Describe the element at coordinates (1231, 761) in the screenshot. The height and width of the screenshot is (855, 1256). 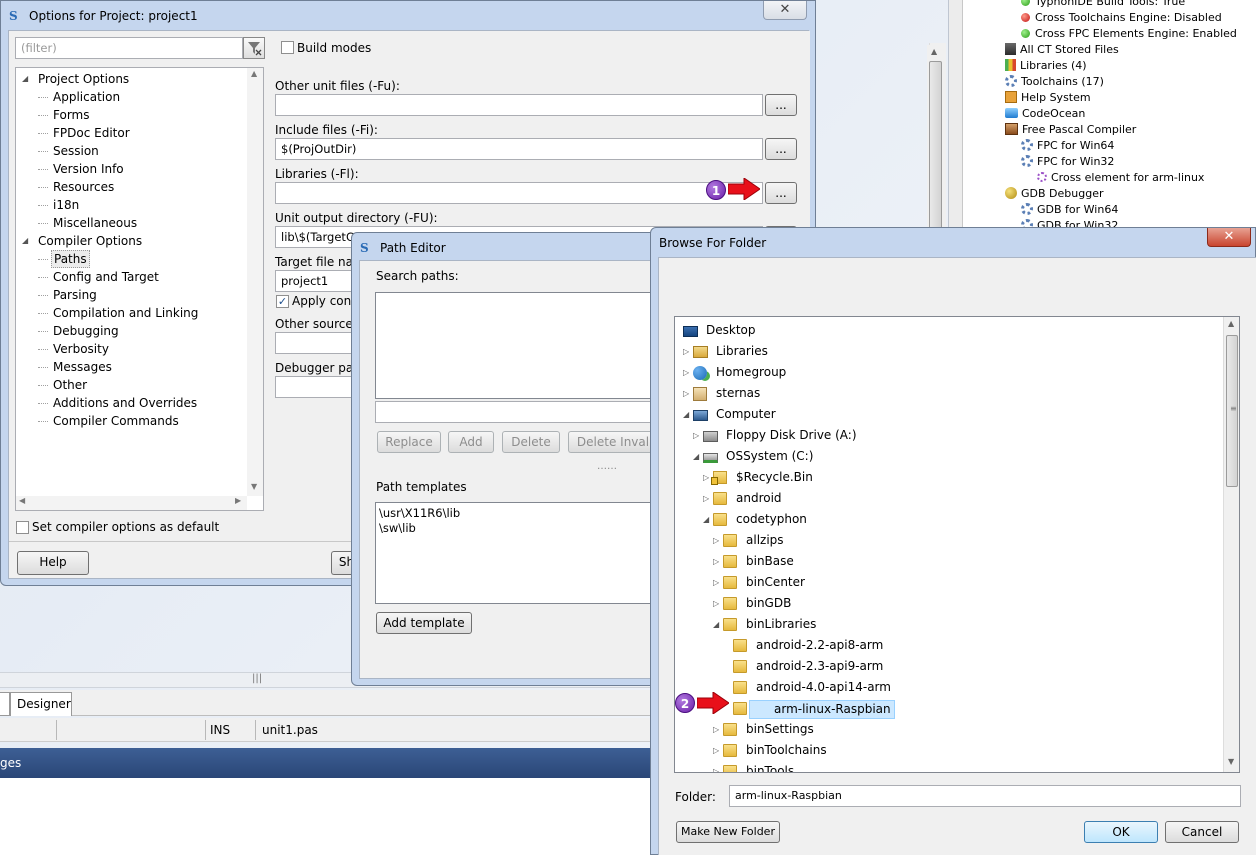
I see `folder-scroll-down-icon: ▼` at that location.